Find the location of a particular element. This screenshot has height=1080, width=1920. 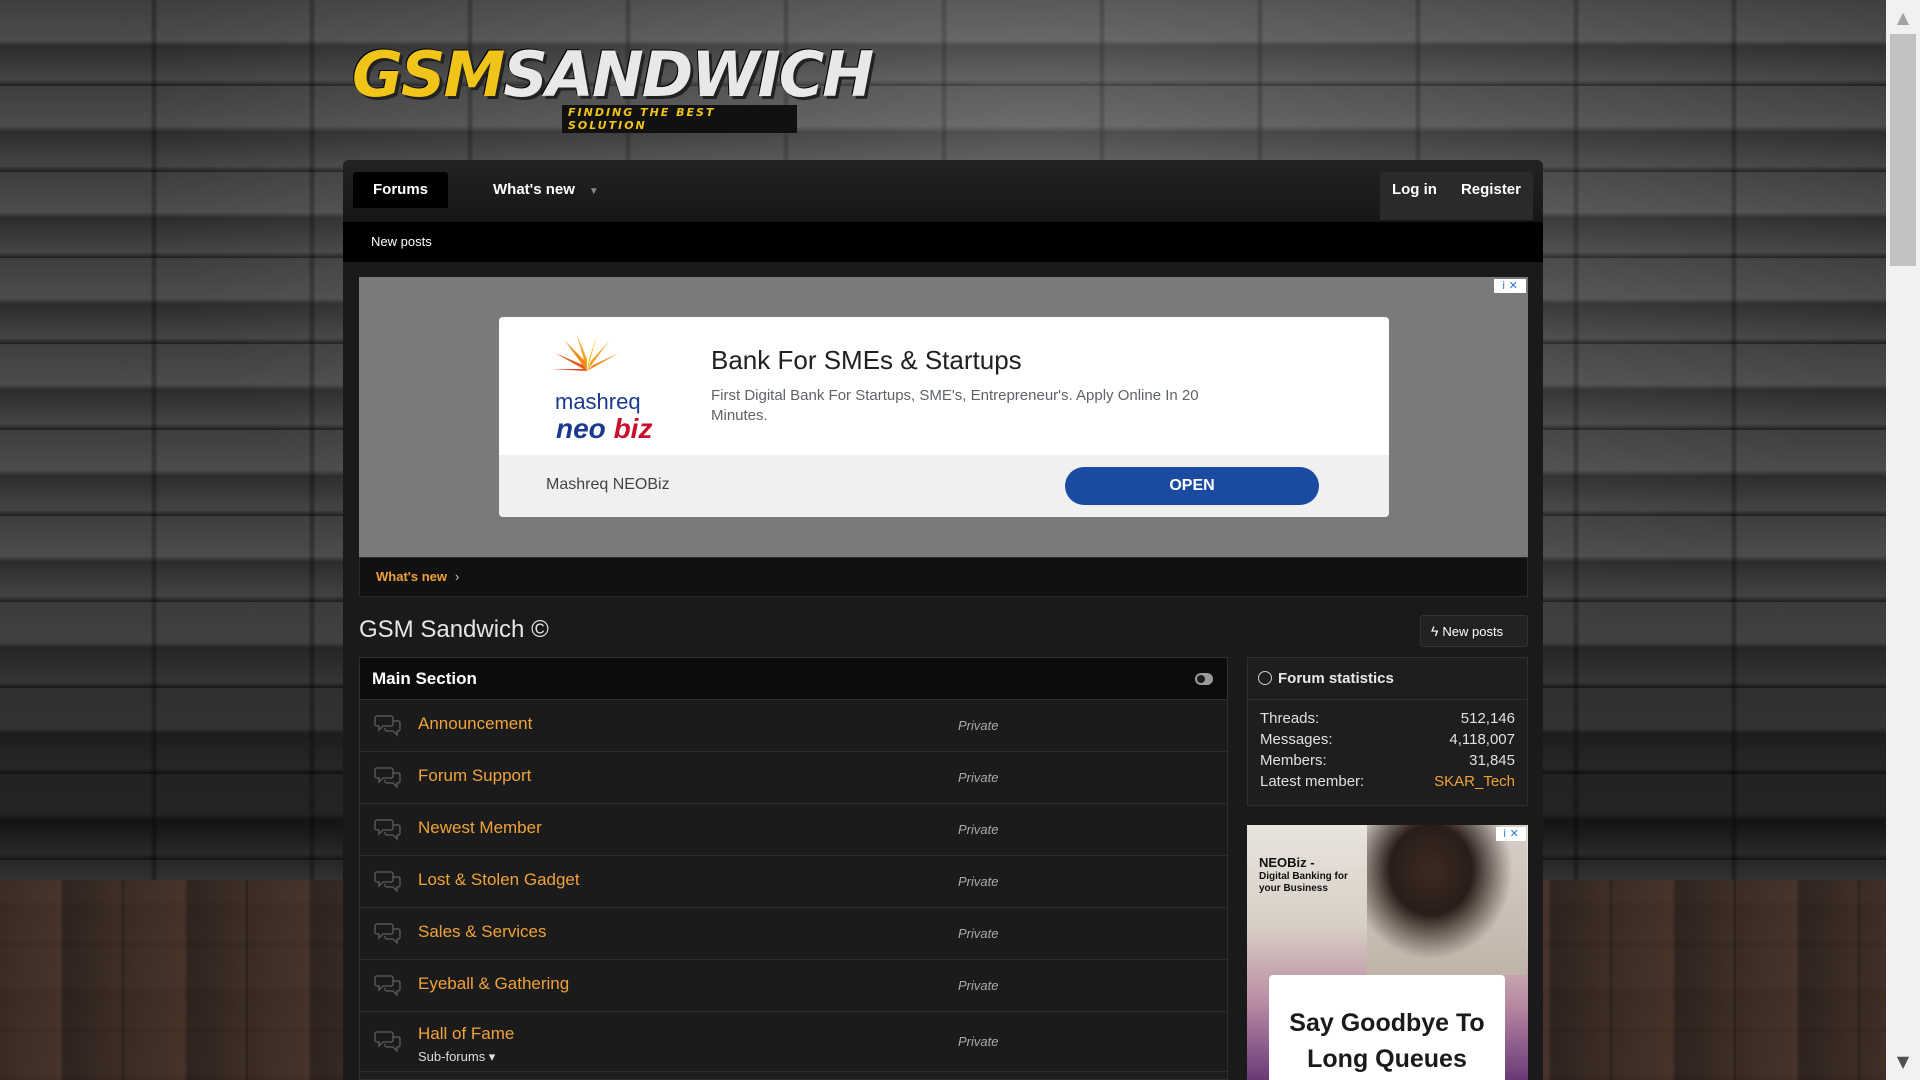

scroll-up-arrow-icon: ▲ is located at coordinates (1903, 18).